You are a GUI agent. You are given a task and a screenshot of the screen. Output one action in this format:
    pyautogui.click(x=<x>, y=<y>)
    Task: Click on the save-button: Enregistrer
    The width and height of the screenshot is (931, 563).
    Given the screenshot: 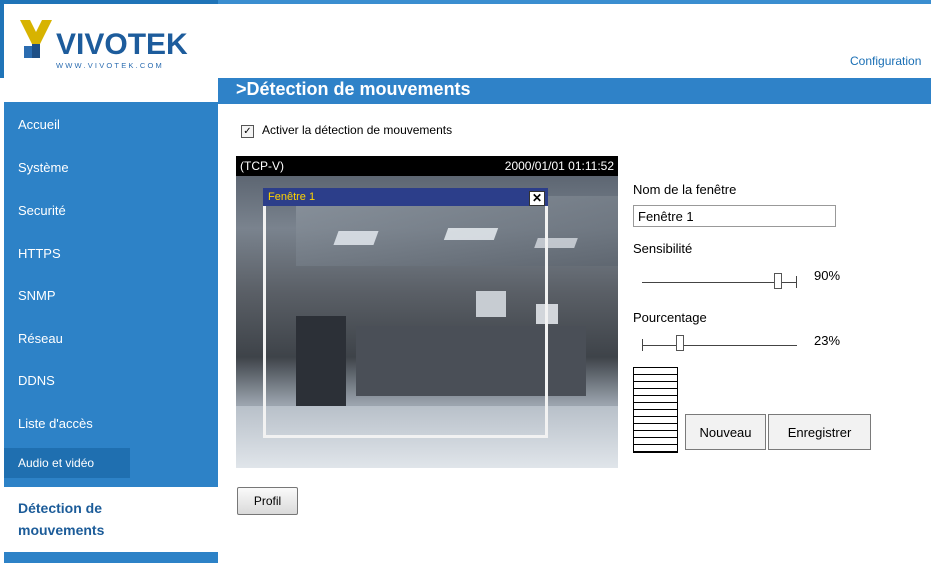 What is the action you would take?
    pyautogui.click(x=819, y=432)
    